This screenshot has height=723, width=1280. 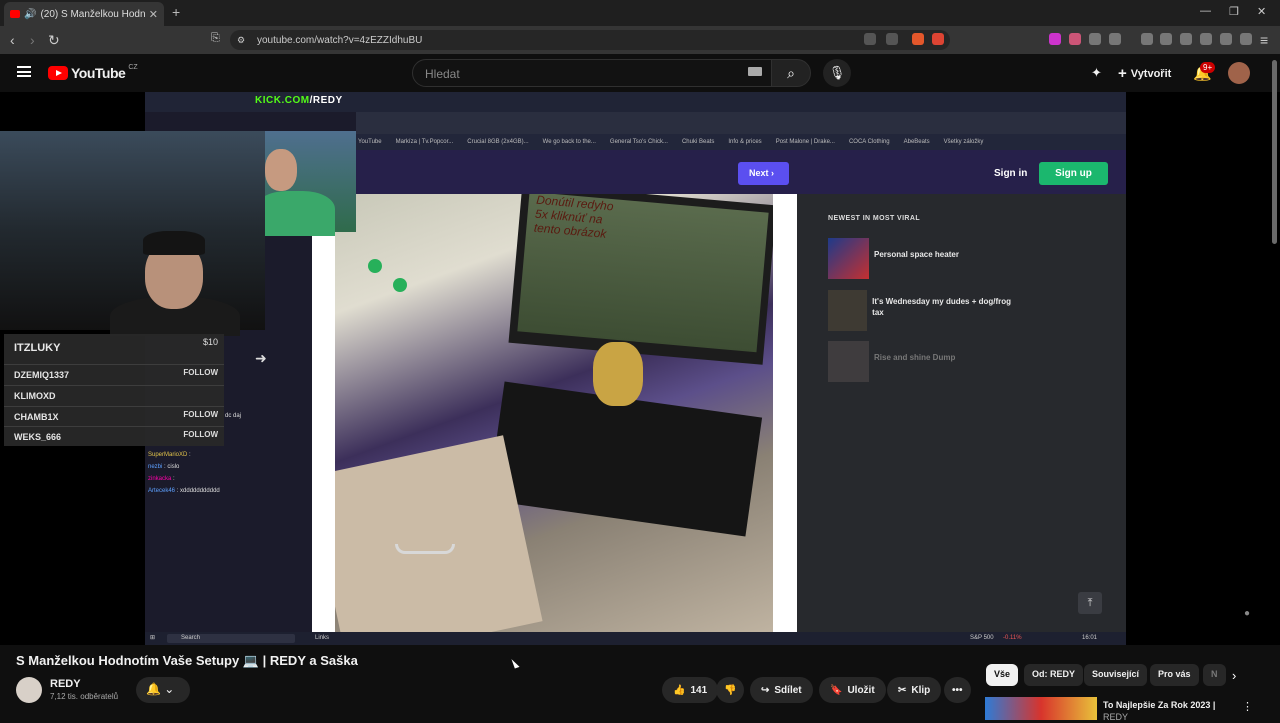 I want to click on keyboard-icon, so click(x=755, y=71).